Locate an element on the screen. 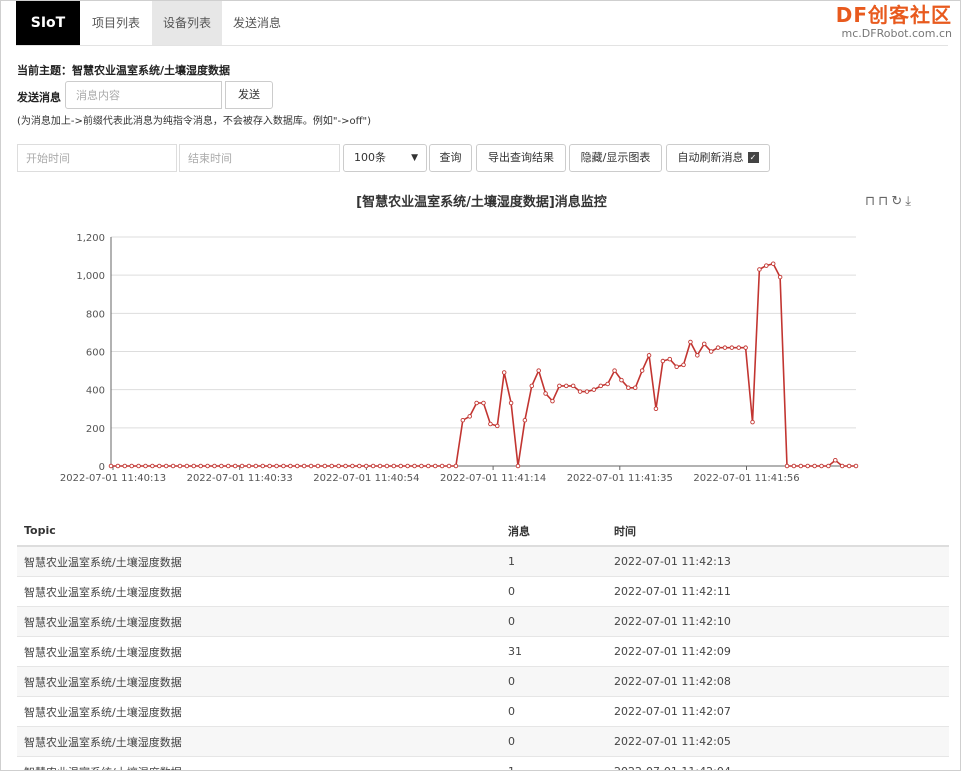 Image resolution: width=961 pixels, height=771 pixels. y-tick-label: 200 is located at coordinates (95, 429).